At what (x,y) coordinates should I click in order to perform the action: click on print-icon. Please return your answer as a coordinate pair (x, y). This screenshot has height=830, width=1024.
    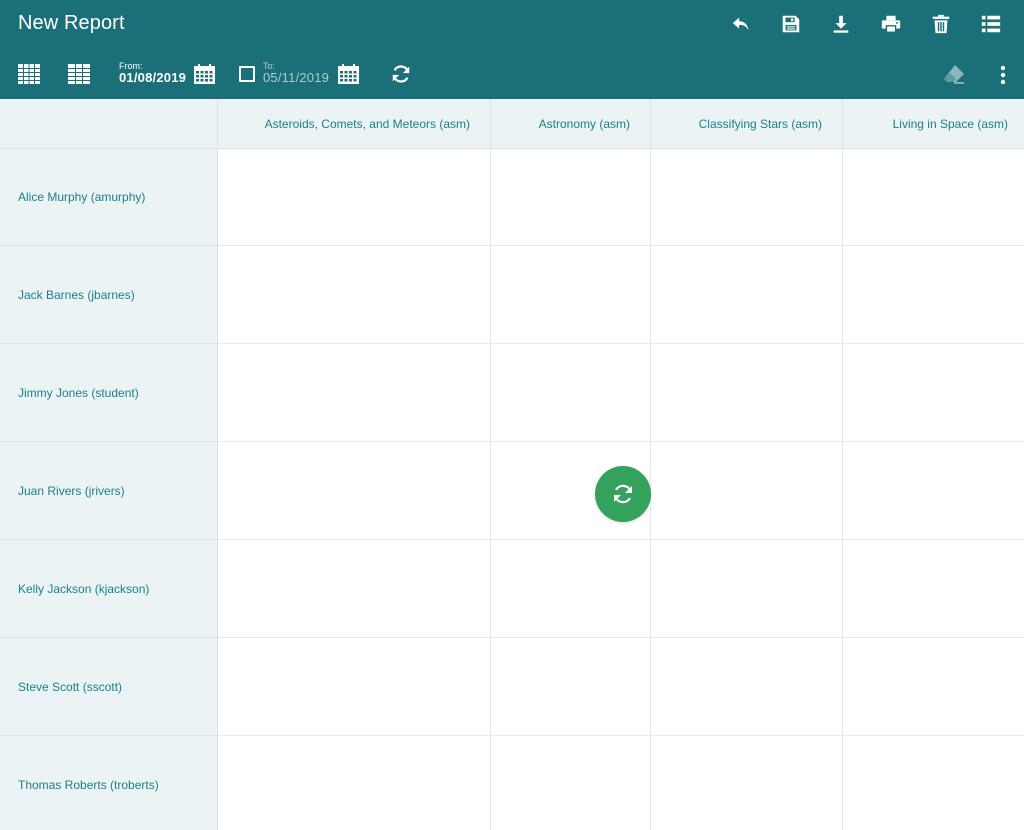
    Looking at the image, I should click on (891, 24).